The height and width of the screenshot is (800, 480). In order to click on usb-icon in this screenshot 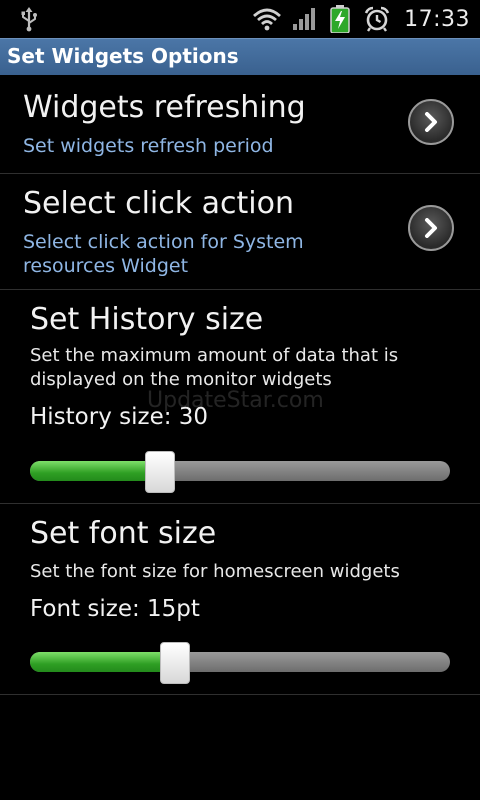, I will do `click(29, 19)`.